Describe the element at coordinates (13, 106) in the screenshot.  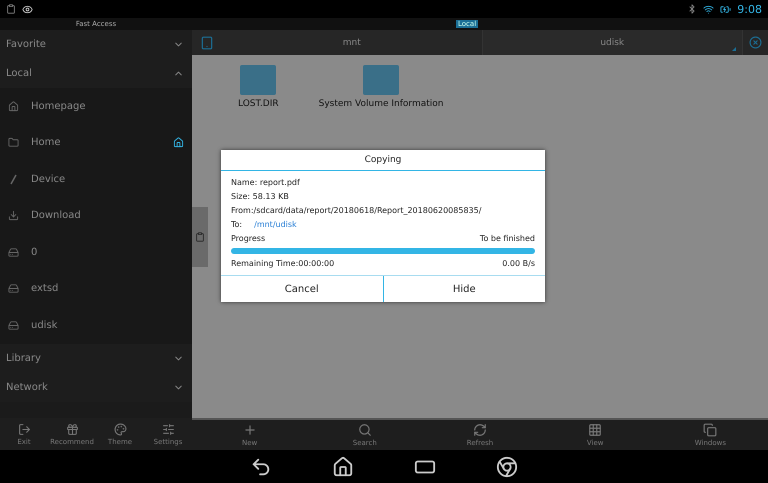
I see `house-icon` at that location.